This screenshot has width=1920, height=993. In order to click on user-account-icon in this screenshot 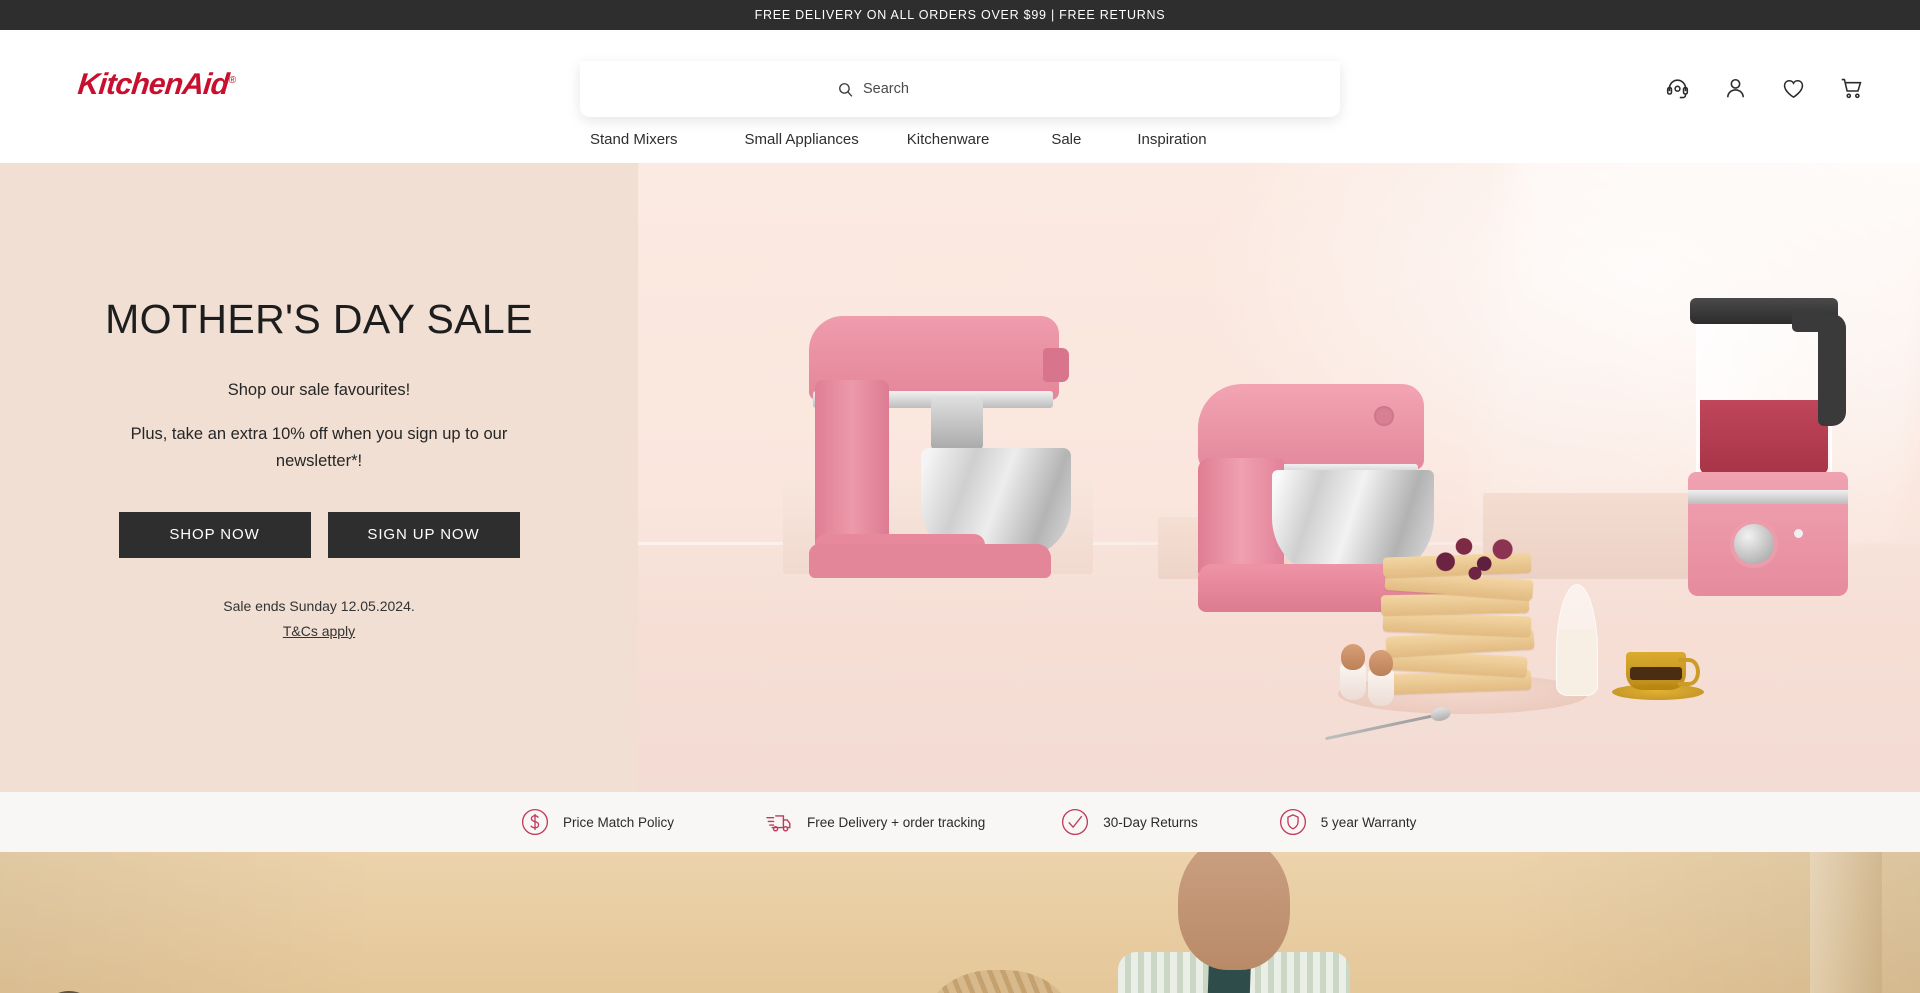, I will do `click(1735, 88)`.